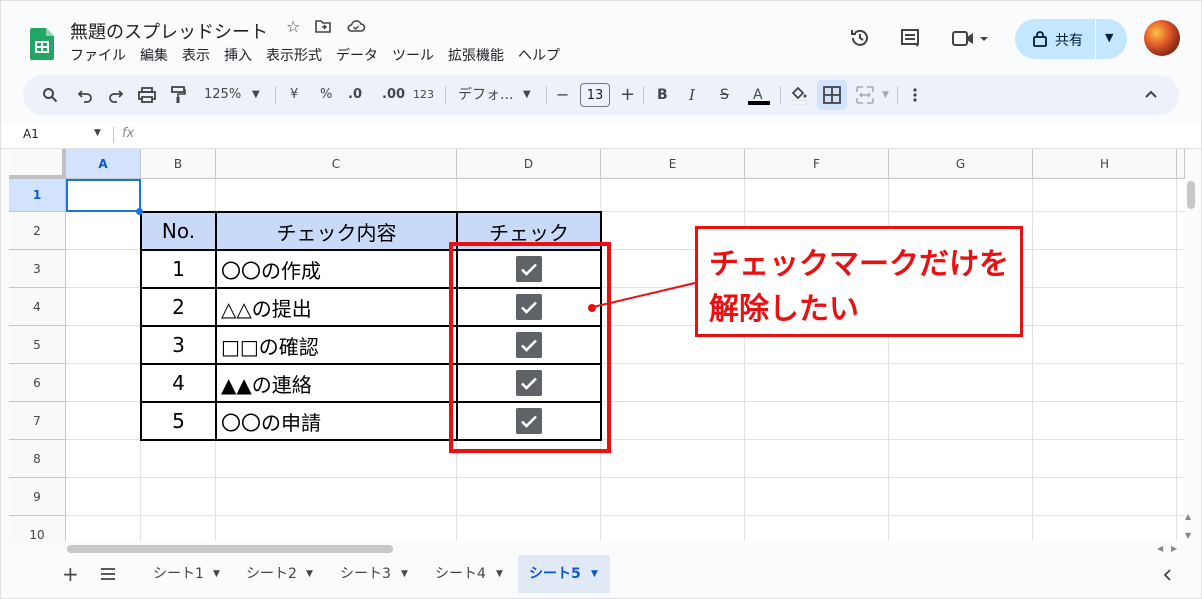 The image size is (1202, 599). I want to click on table-cell-no: 3, so click(178, 345).